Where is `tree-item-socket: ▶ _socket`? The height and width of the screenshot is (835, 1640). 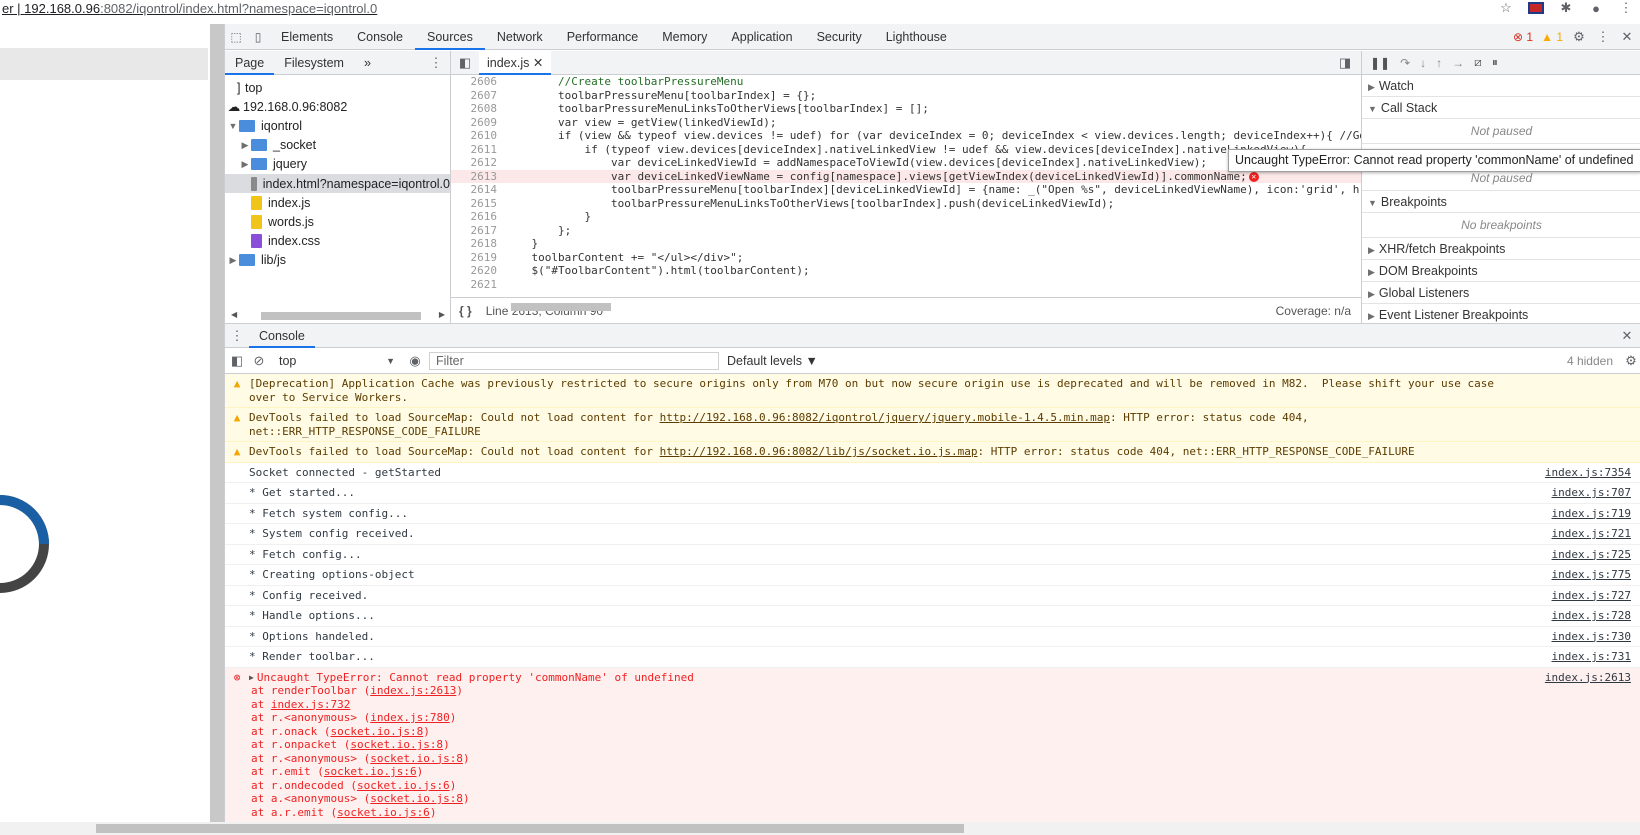 tree-item-socket: ▶ _socket is located at coordinates (337, 145).